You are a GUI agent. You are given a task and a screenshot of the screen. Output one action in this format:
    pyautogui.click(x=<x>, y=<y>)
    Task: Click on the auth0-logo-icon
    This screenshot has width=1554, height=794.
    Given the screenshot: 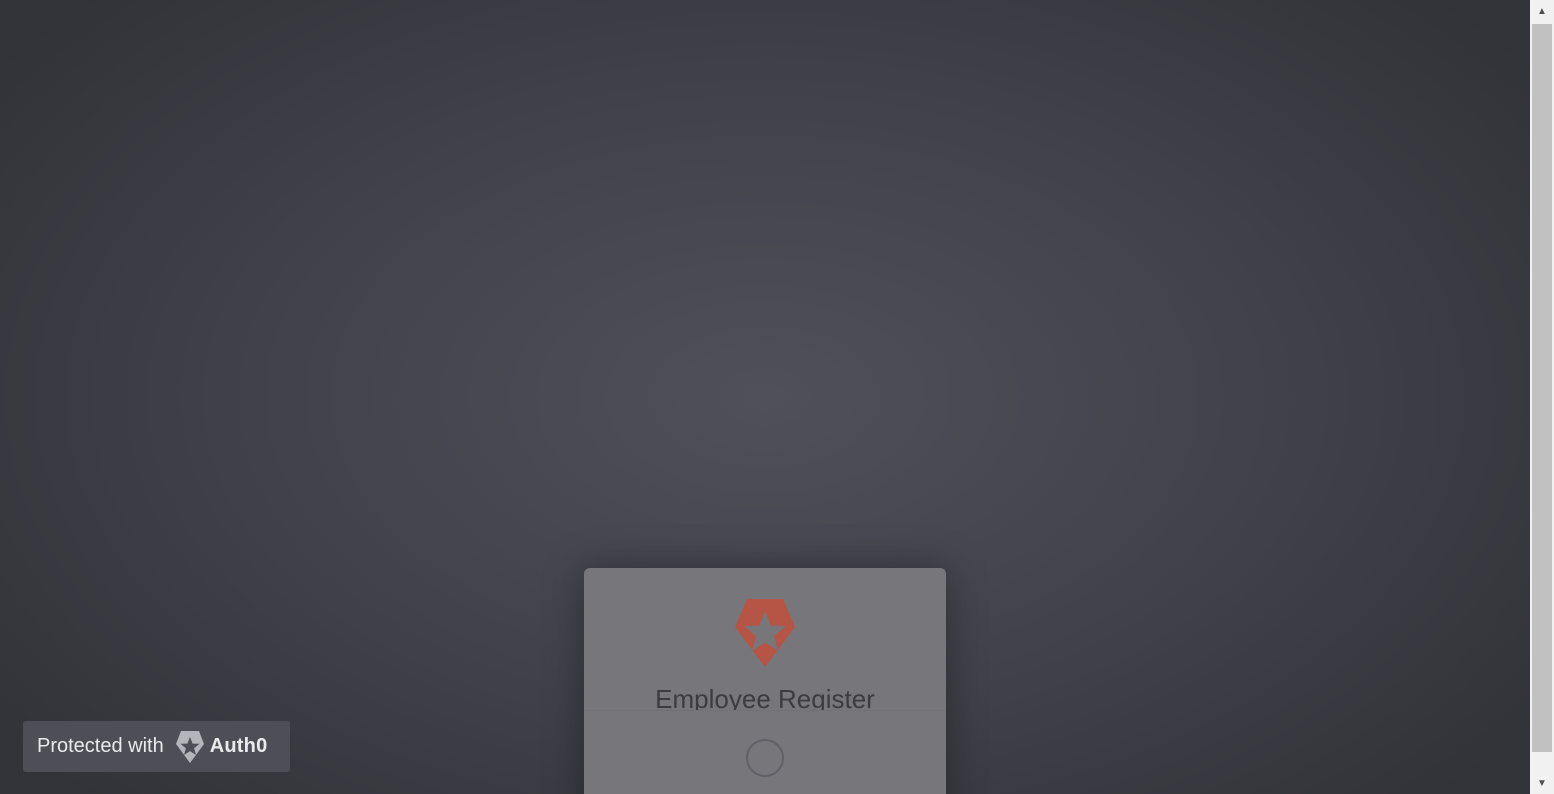 What is the action you would take?
    pyautogui.click(x=189, y=746)
    